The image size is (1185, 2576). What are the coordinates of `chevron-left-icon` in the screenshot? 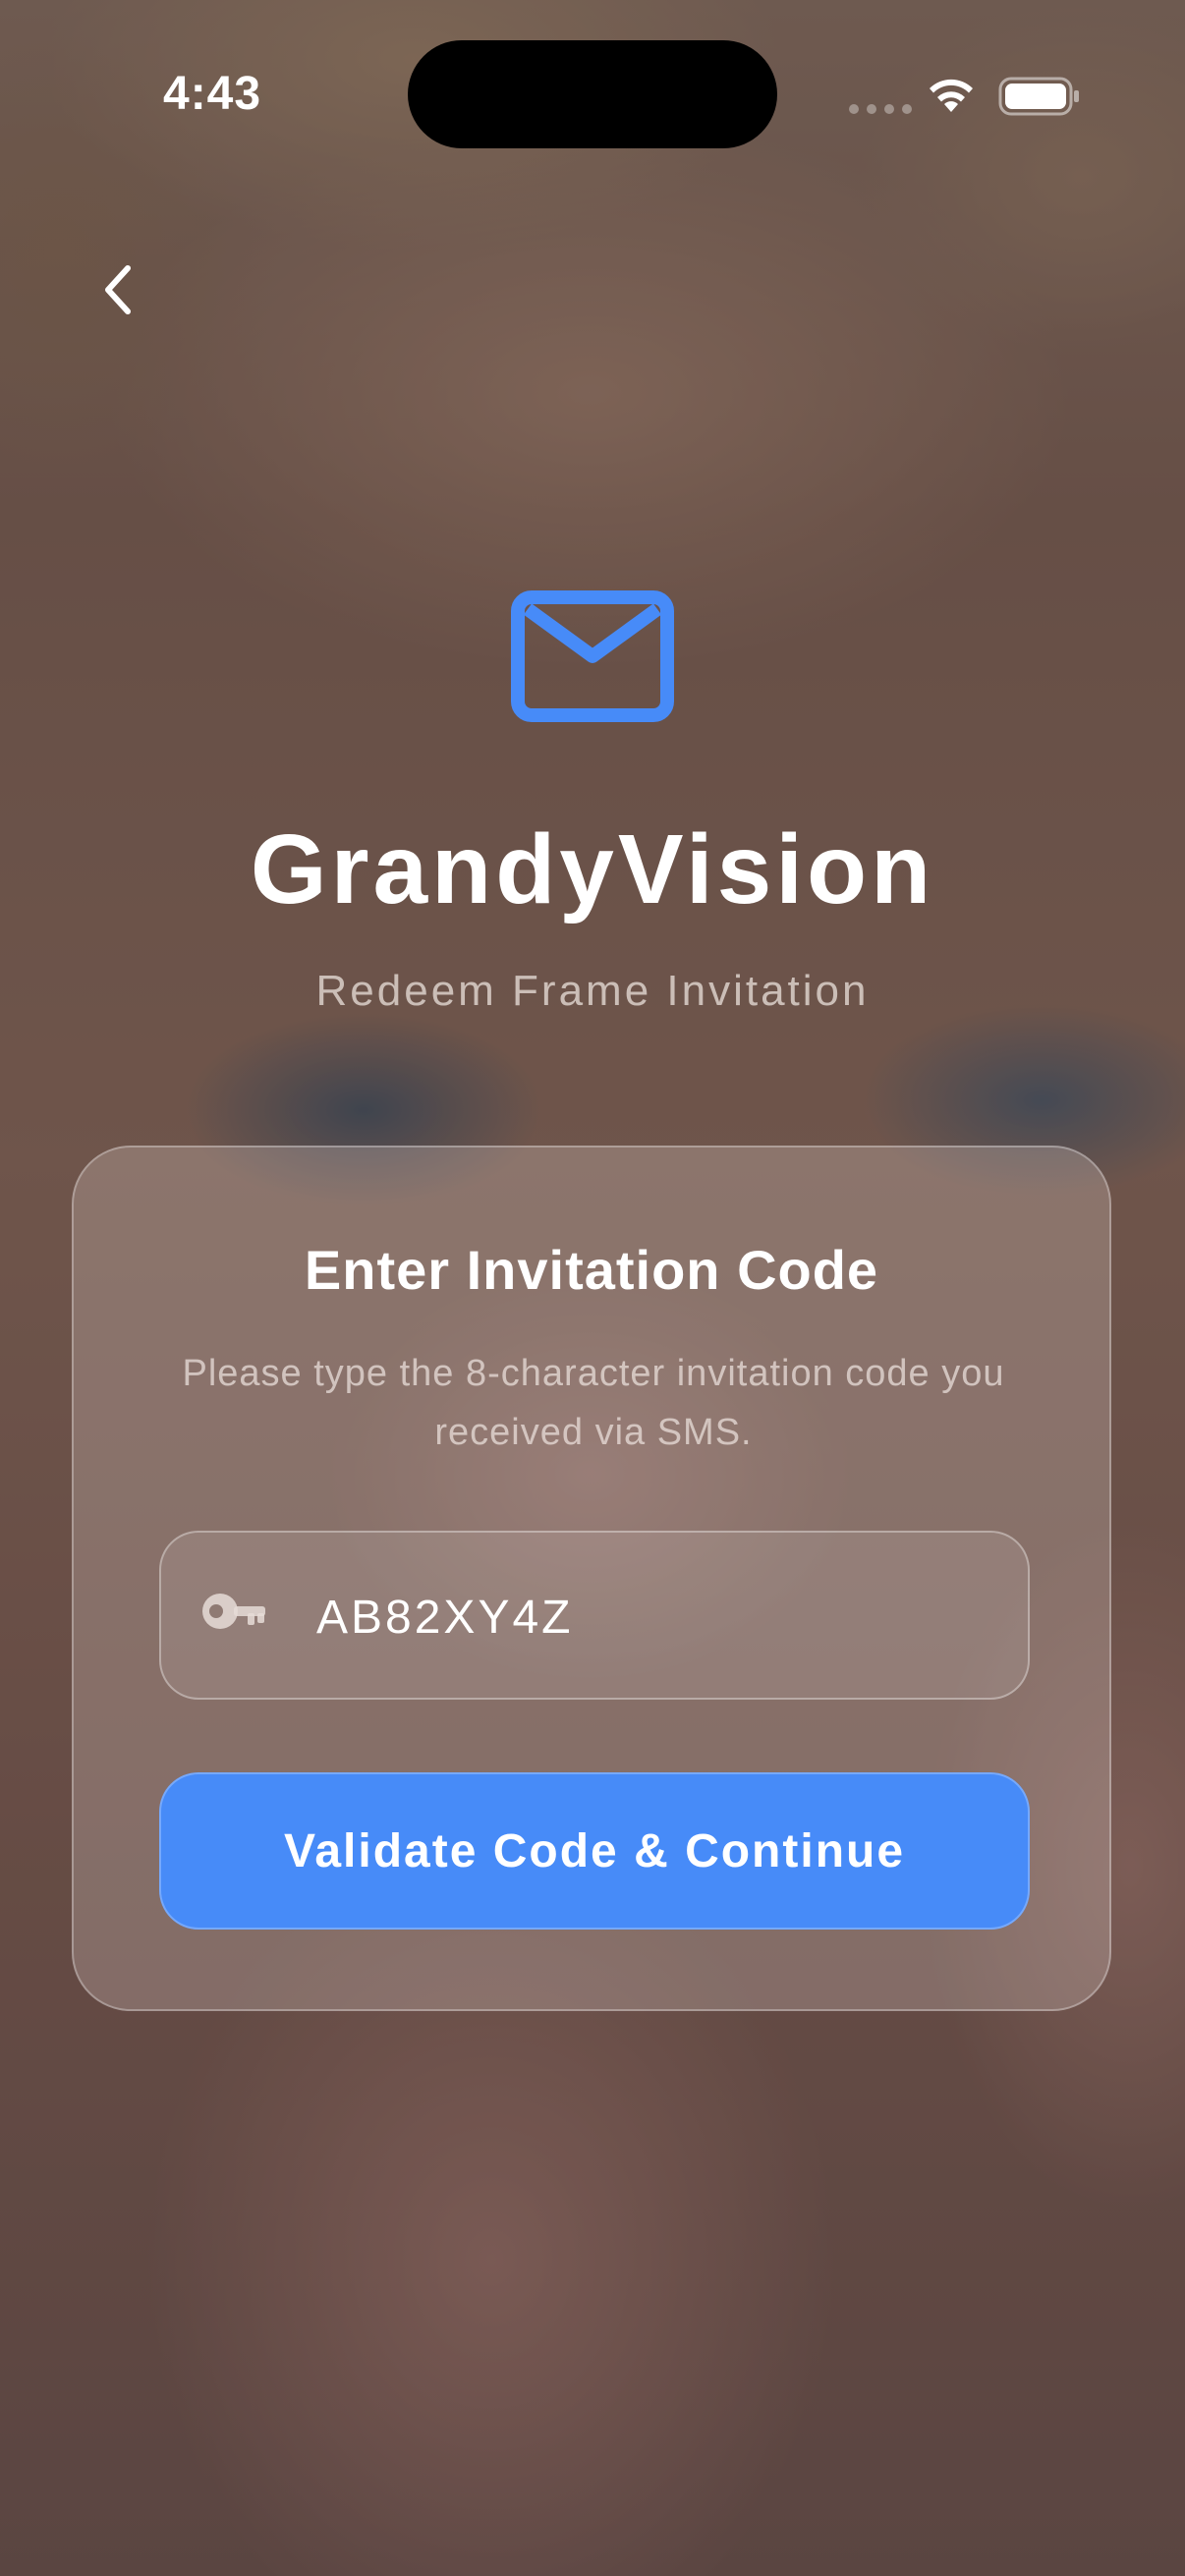 It's located at (118, 289).